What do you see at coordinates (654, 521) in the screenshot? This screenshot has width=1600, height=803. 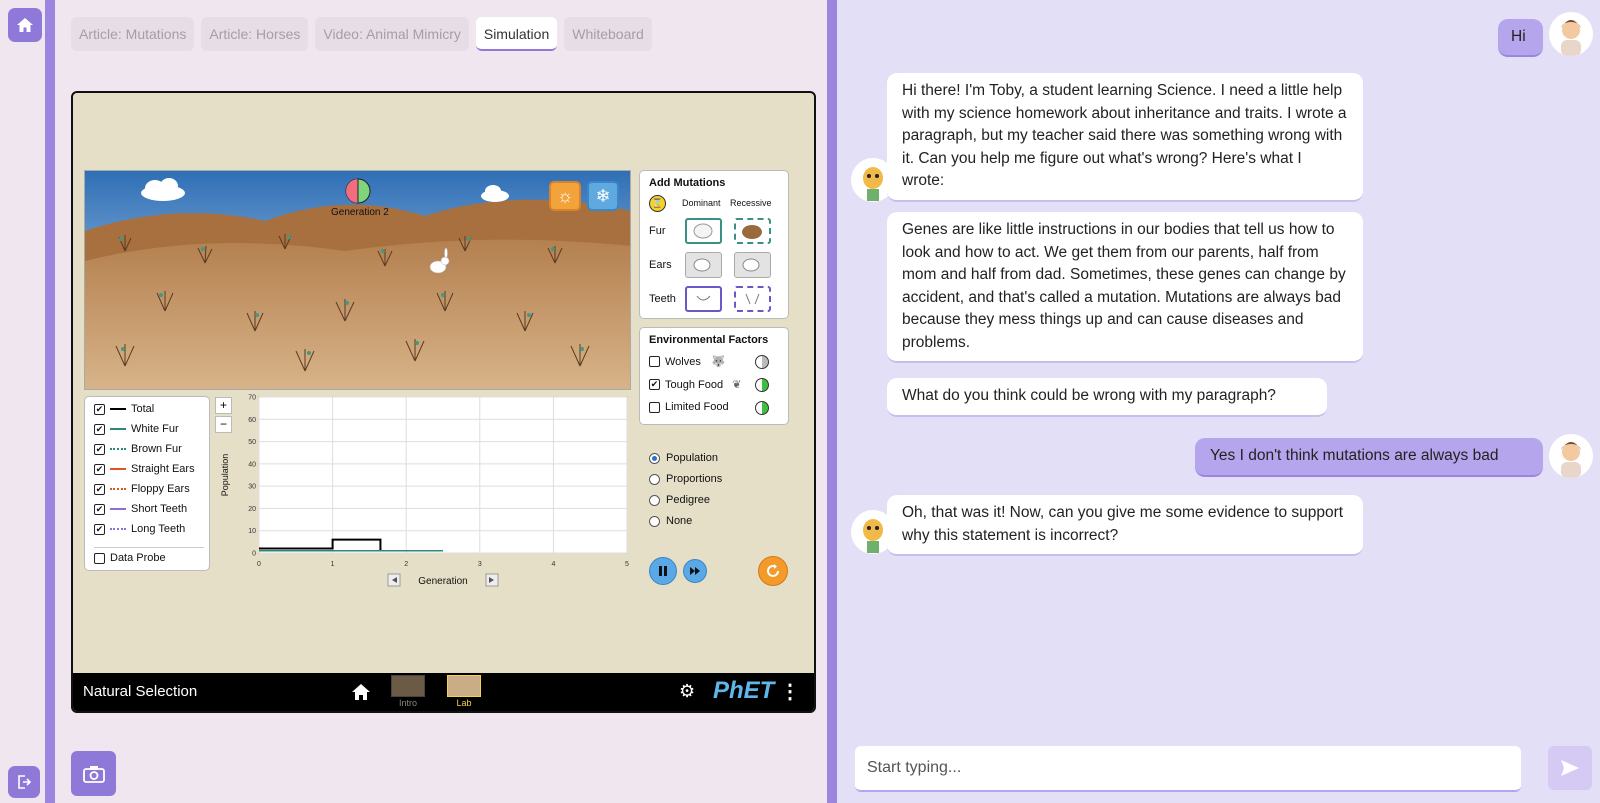 I see `none-radio` at bounding box center [654, 521].